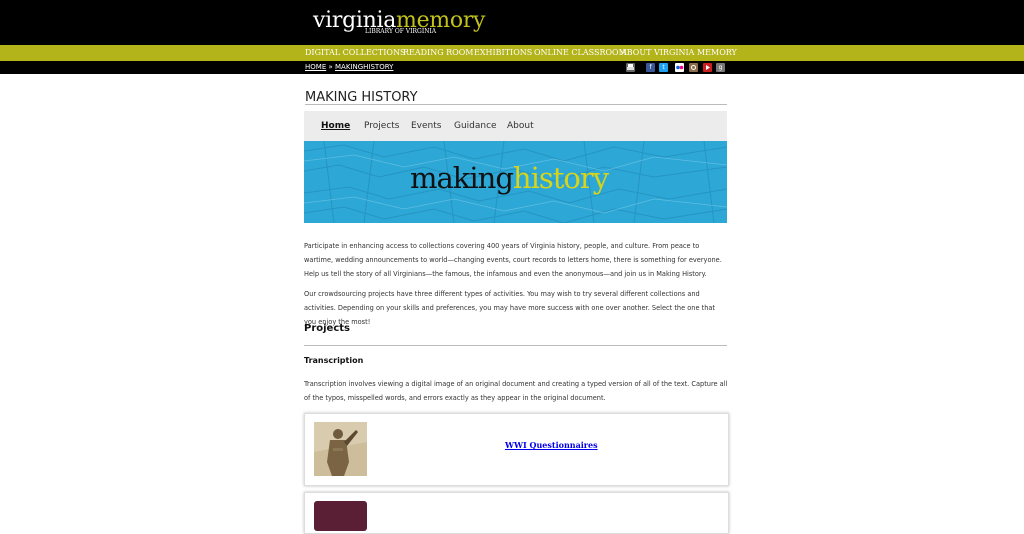  What do you see at coordinates (401, 31) in the screenshot?
I see `logo-tagline: LIBRARY OF VIRGINIA` at bounding box center [401, 31].